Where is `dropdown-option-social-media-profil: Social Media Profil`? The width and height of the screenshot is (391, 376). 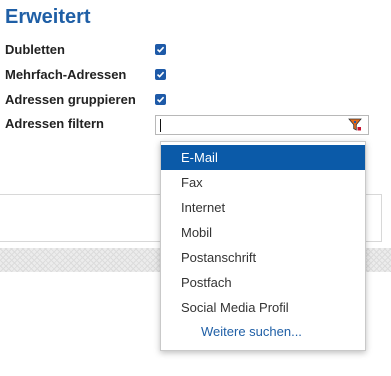 dropdown-option-social-media-profil: Social Media Profil is located at coordinates (263, 307).